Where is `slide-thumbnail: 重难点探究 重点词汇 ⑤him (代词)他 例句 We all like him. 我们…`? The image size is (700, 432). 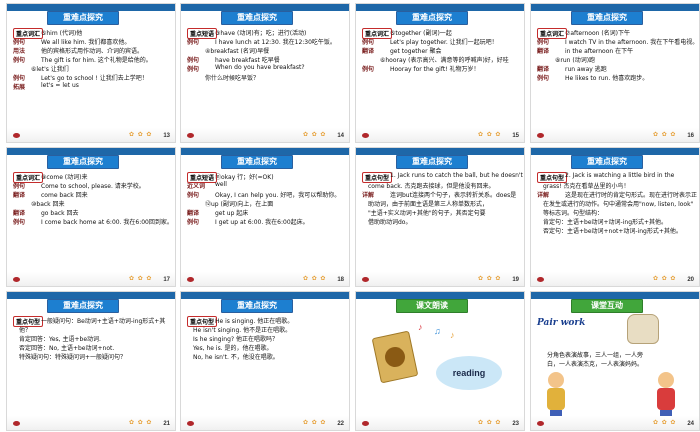 slide-thumbnail: 重难点探究 重点词汇 ⑤him (代词)他 例句 We all like him. 我们… is located at coordinates (91, 73).